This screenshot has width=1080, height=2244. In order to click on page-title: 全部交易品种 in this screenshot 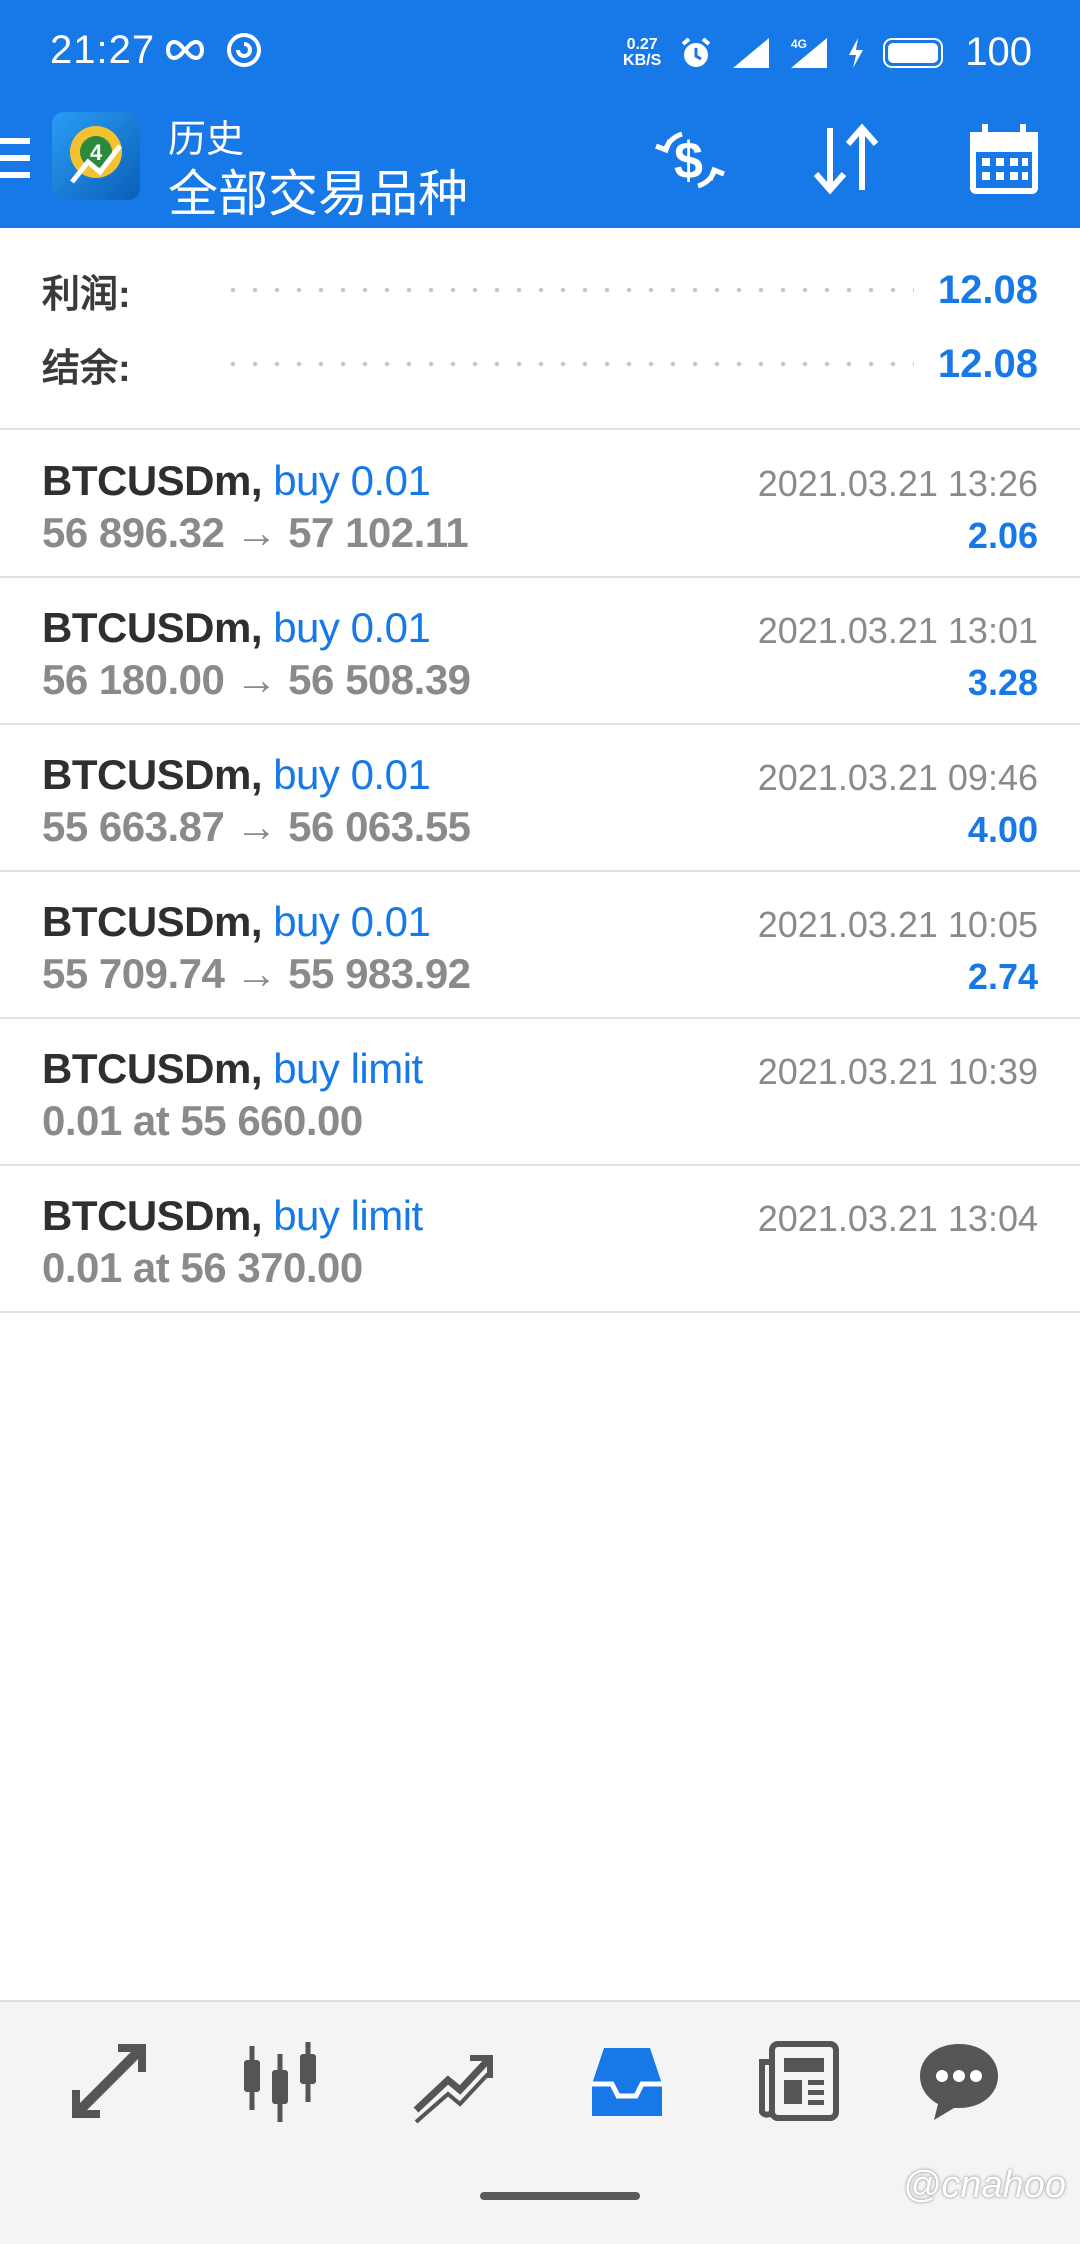, I will do `click(318, 190)`.